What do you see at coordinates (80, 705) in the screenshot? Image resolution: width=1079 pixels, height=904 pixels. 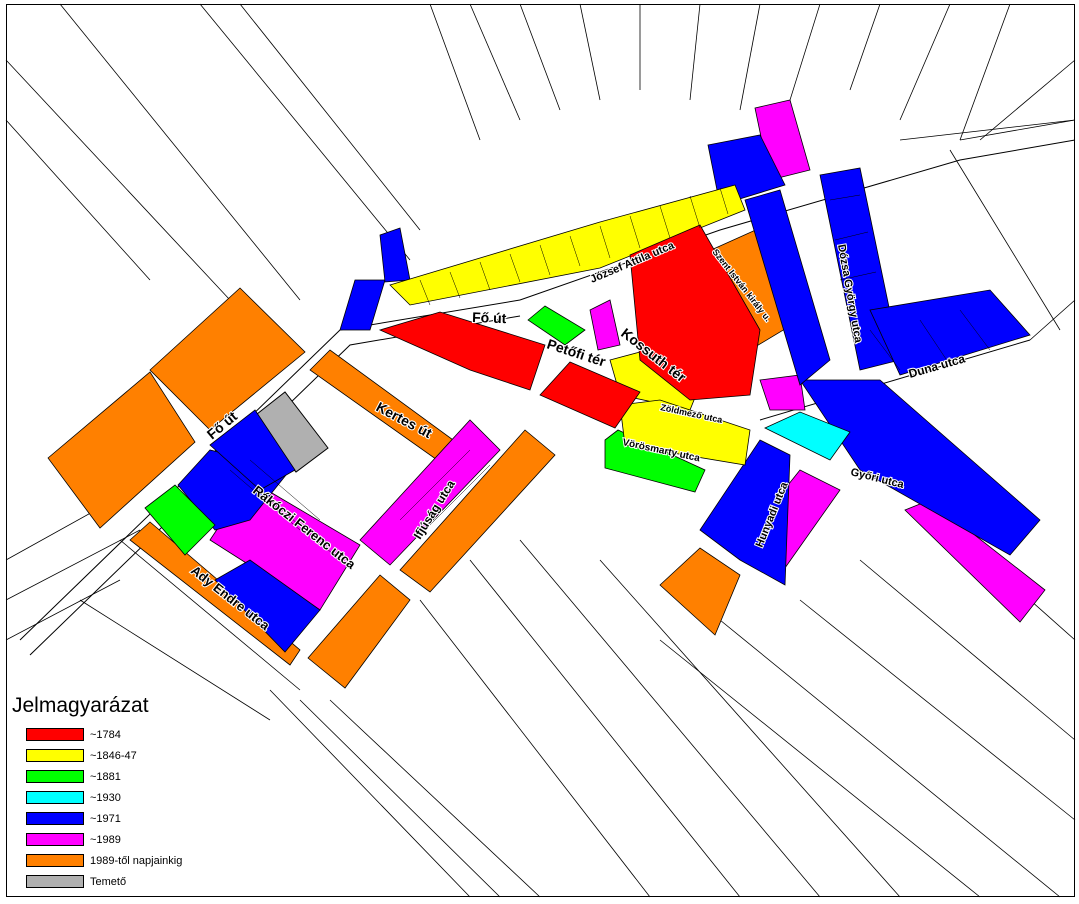 I see `legend-title: Jelmagyarázat` at bounding box center [80, 705].